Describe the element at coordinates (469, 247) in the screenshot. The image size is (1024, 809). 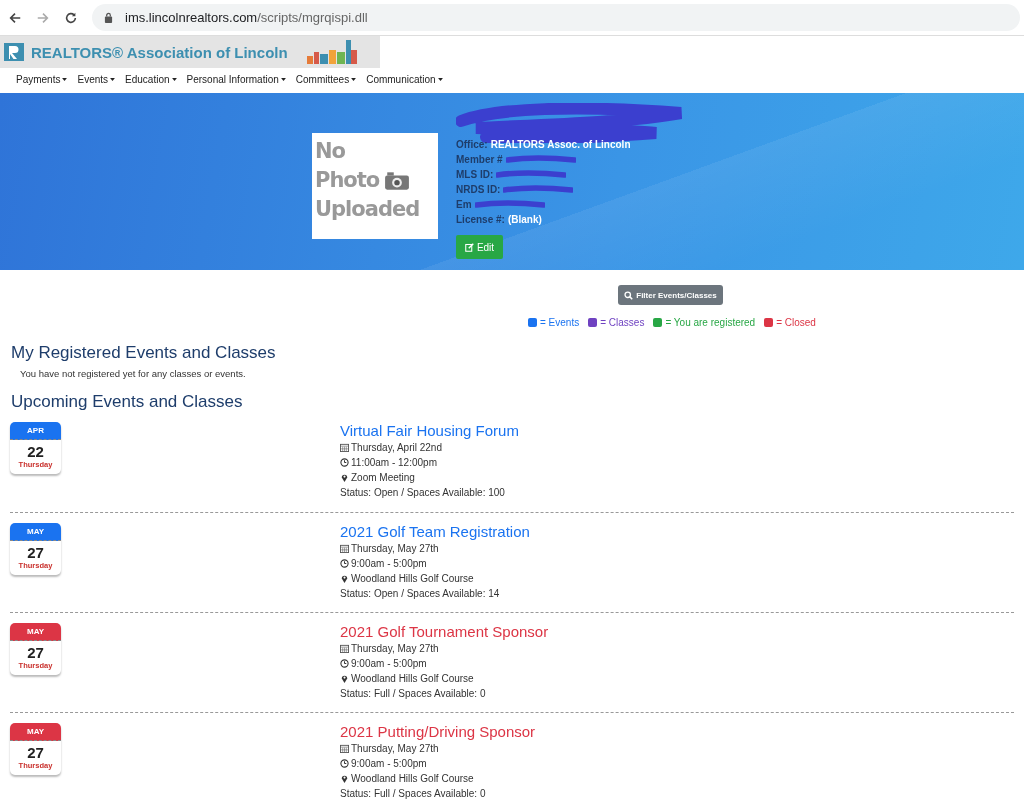
I see `edit-icon` at that location.